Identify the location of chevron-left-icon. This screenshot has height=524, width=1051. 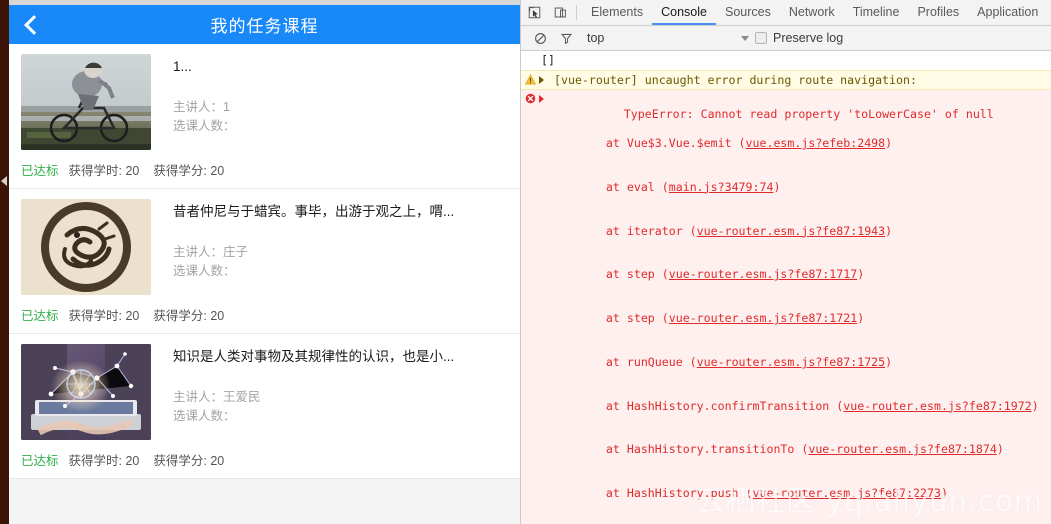
(34, 24).